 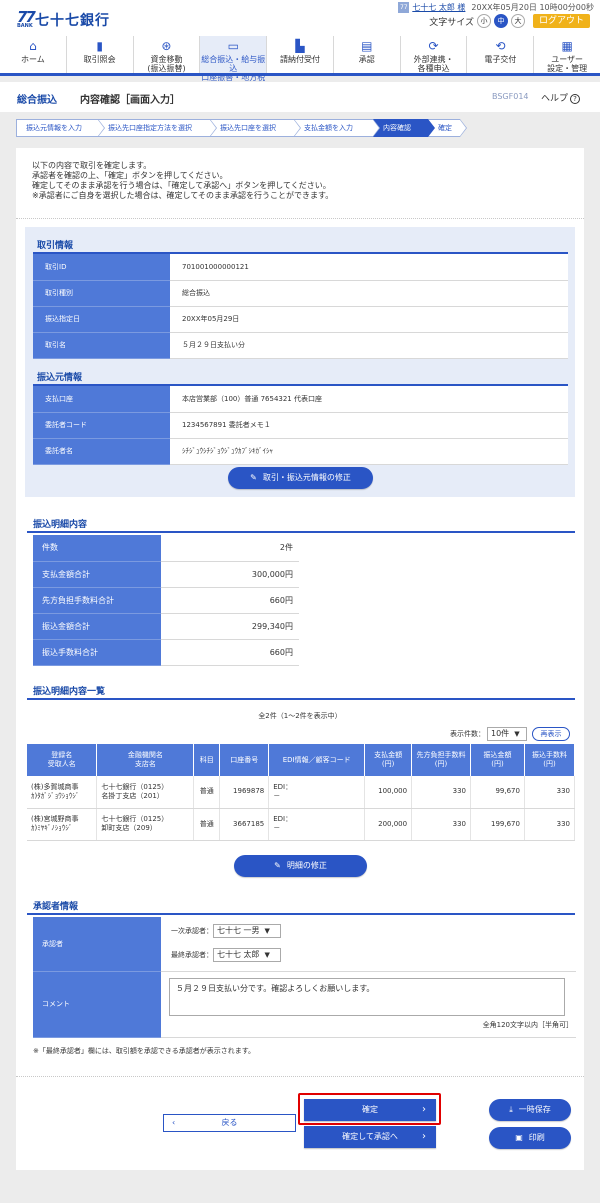 What do you see at coordinates (575, 99) in the screenshot?
I see `help-icon: ?` at bounding box center [575, 99].